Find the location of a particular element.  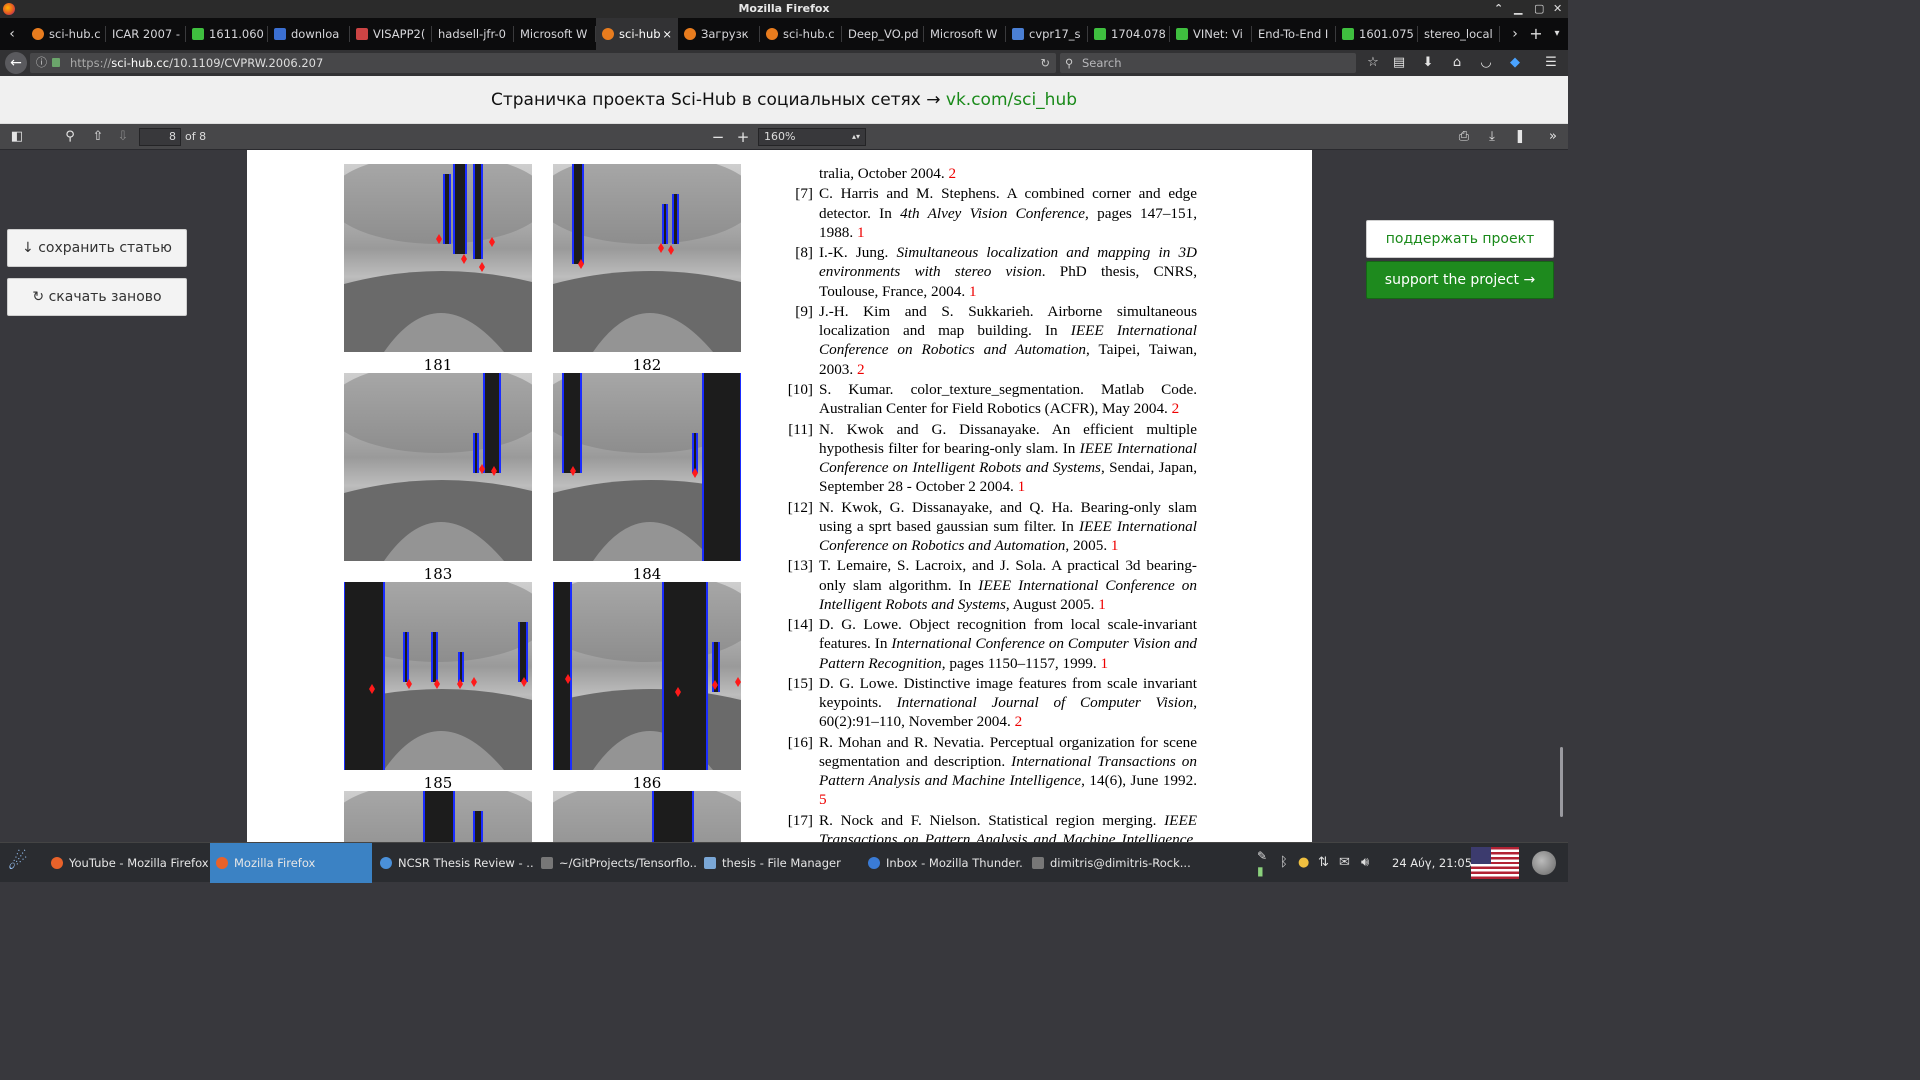

tab-6: Microsoft W is located at coordinates (555, 34).